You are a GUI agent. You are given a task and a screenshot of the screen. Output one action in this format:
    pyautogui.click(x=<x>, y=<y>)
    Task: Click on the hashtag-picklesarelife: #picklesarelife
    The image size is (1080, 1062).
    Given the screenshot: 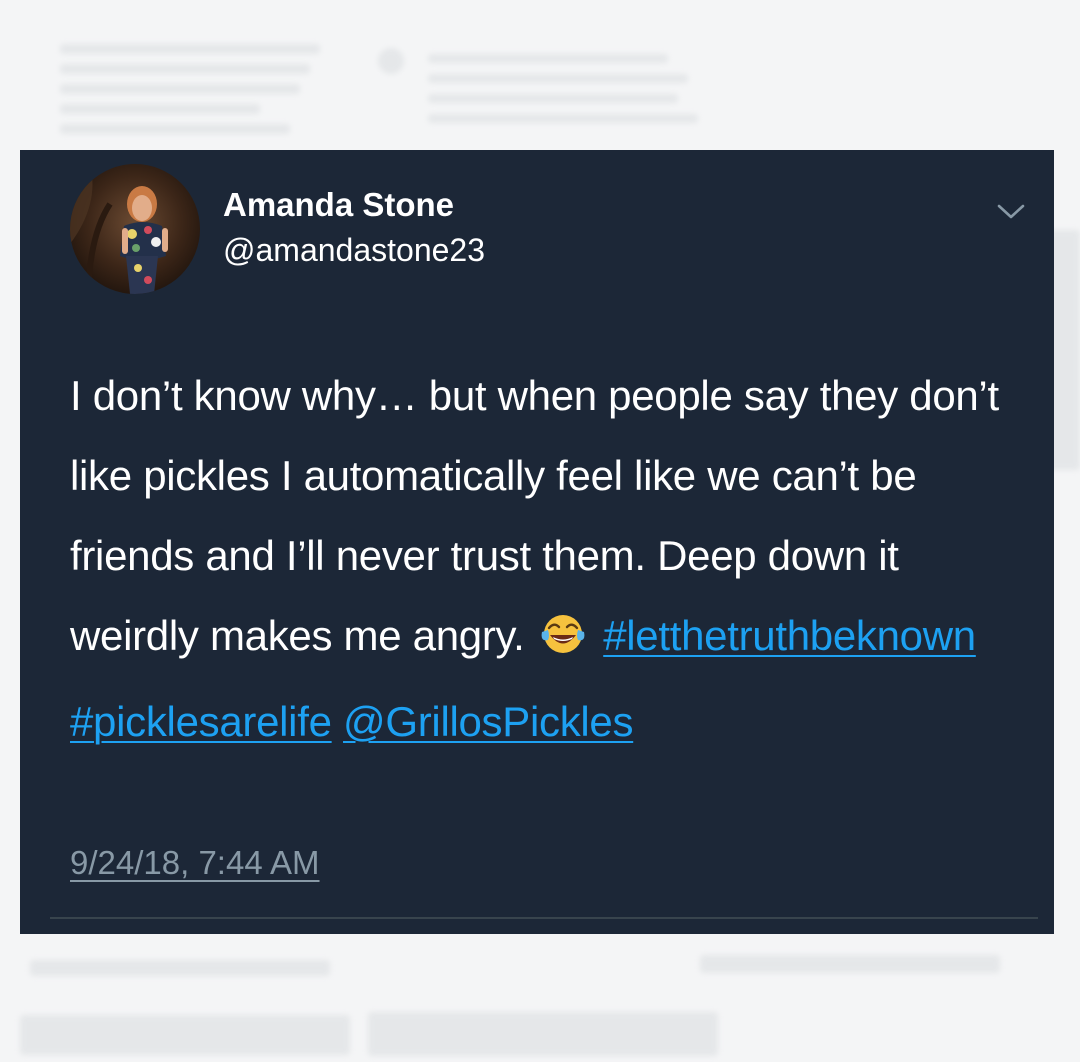 What is the action you would take?
    pyautogui.click(x=201, y=721)
    